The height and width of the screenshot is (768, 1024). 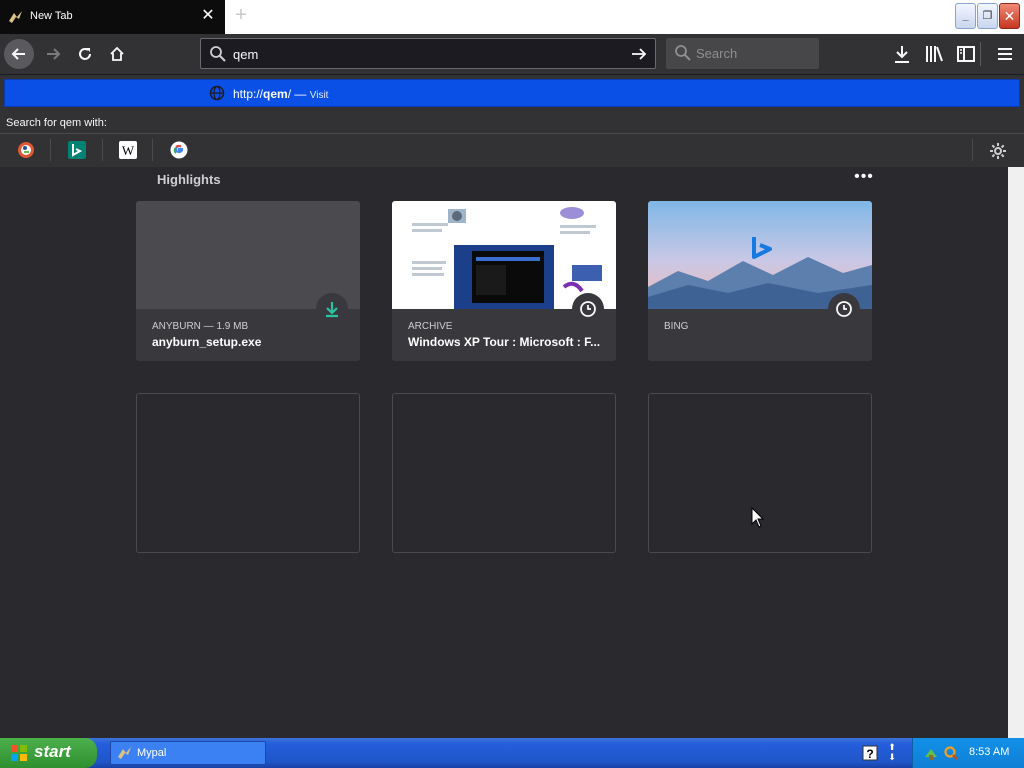 I want to click on forward-button, so click(x=53, y=54).